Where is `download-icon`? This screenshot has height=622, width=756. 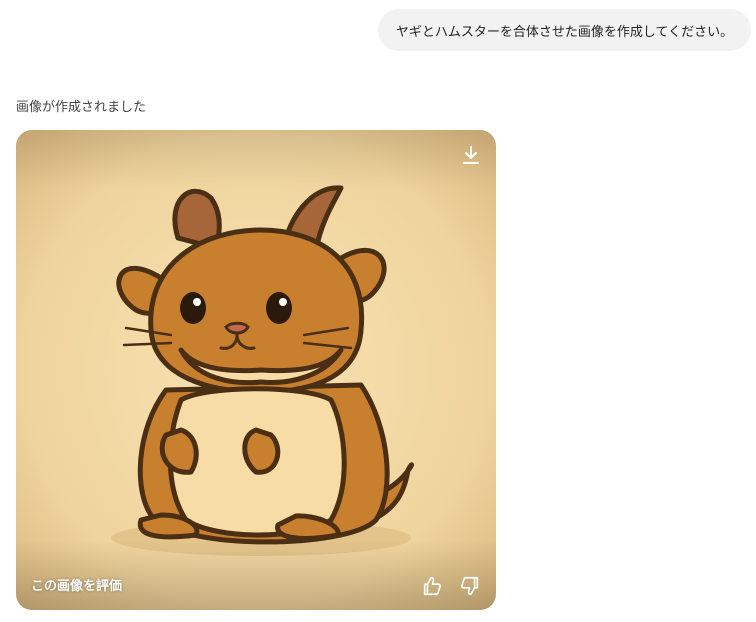
download-icon is located at coordinates (471, 155).